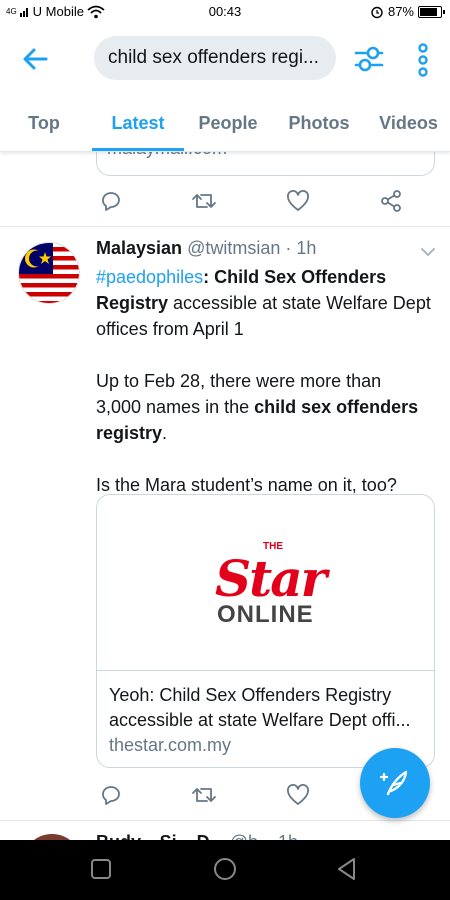  I want to click on tweet-time: · 1h, so click(301, 248).